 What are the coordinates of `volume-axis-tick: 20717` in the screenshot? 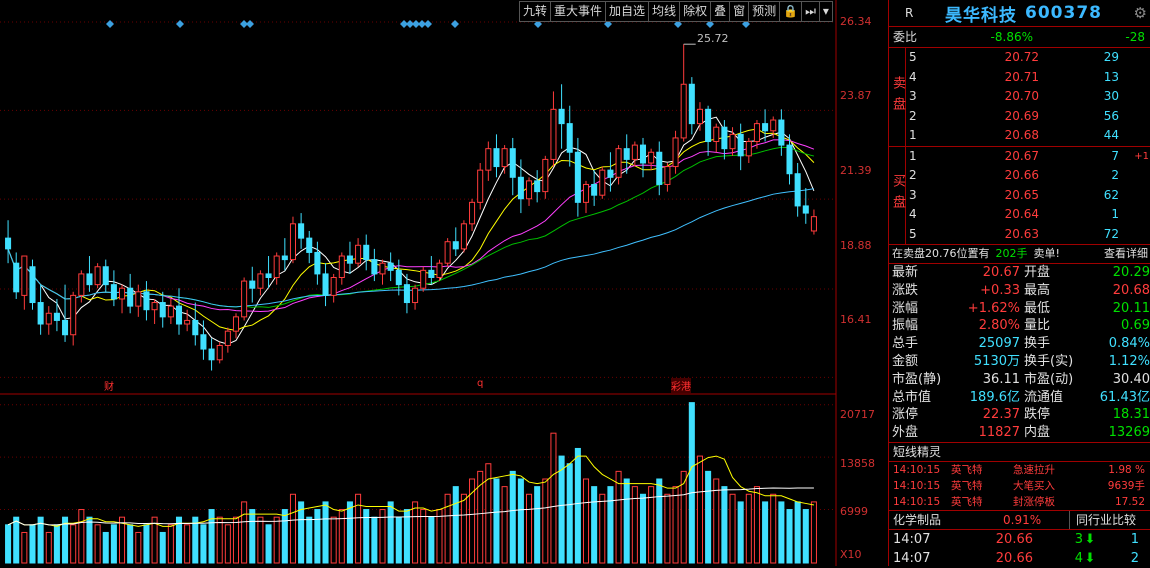 It's located at (857, 414).